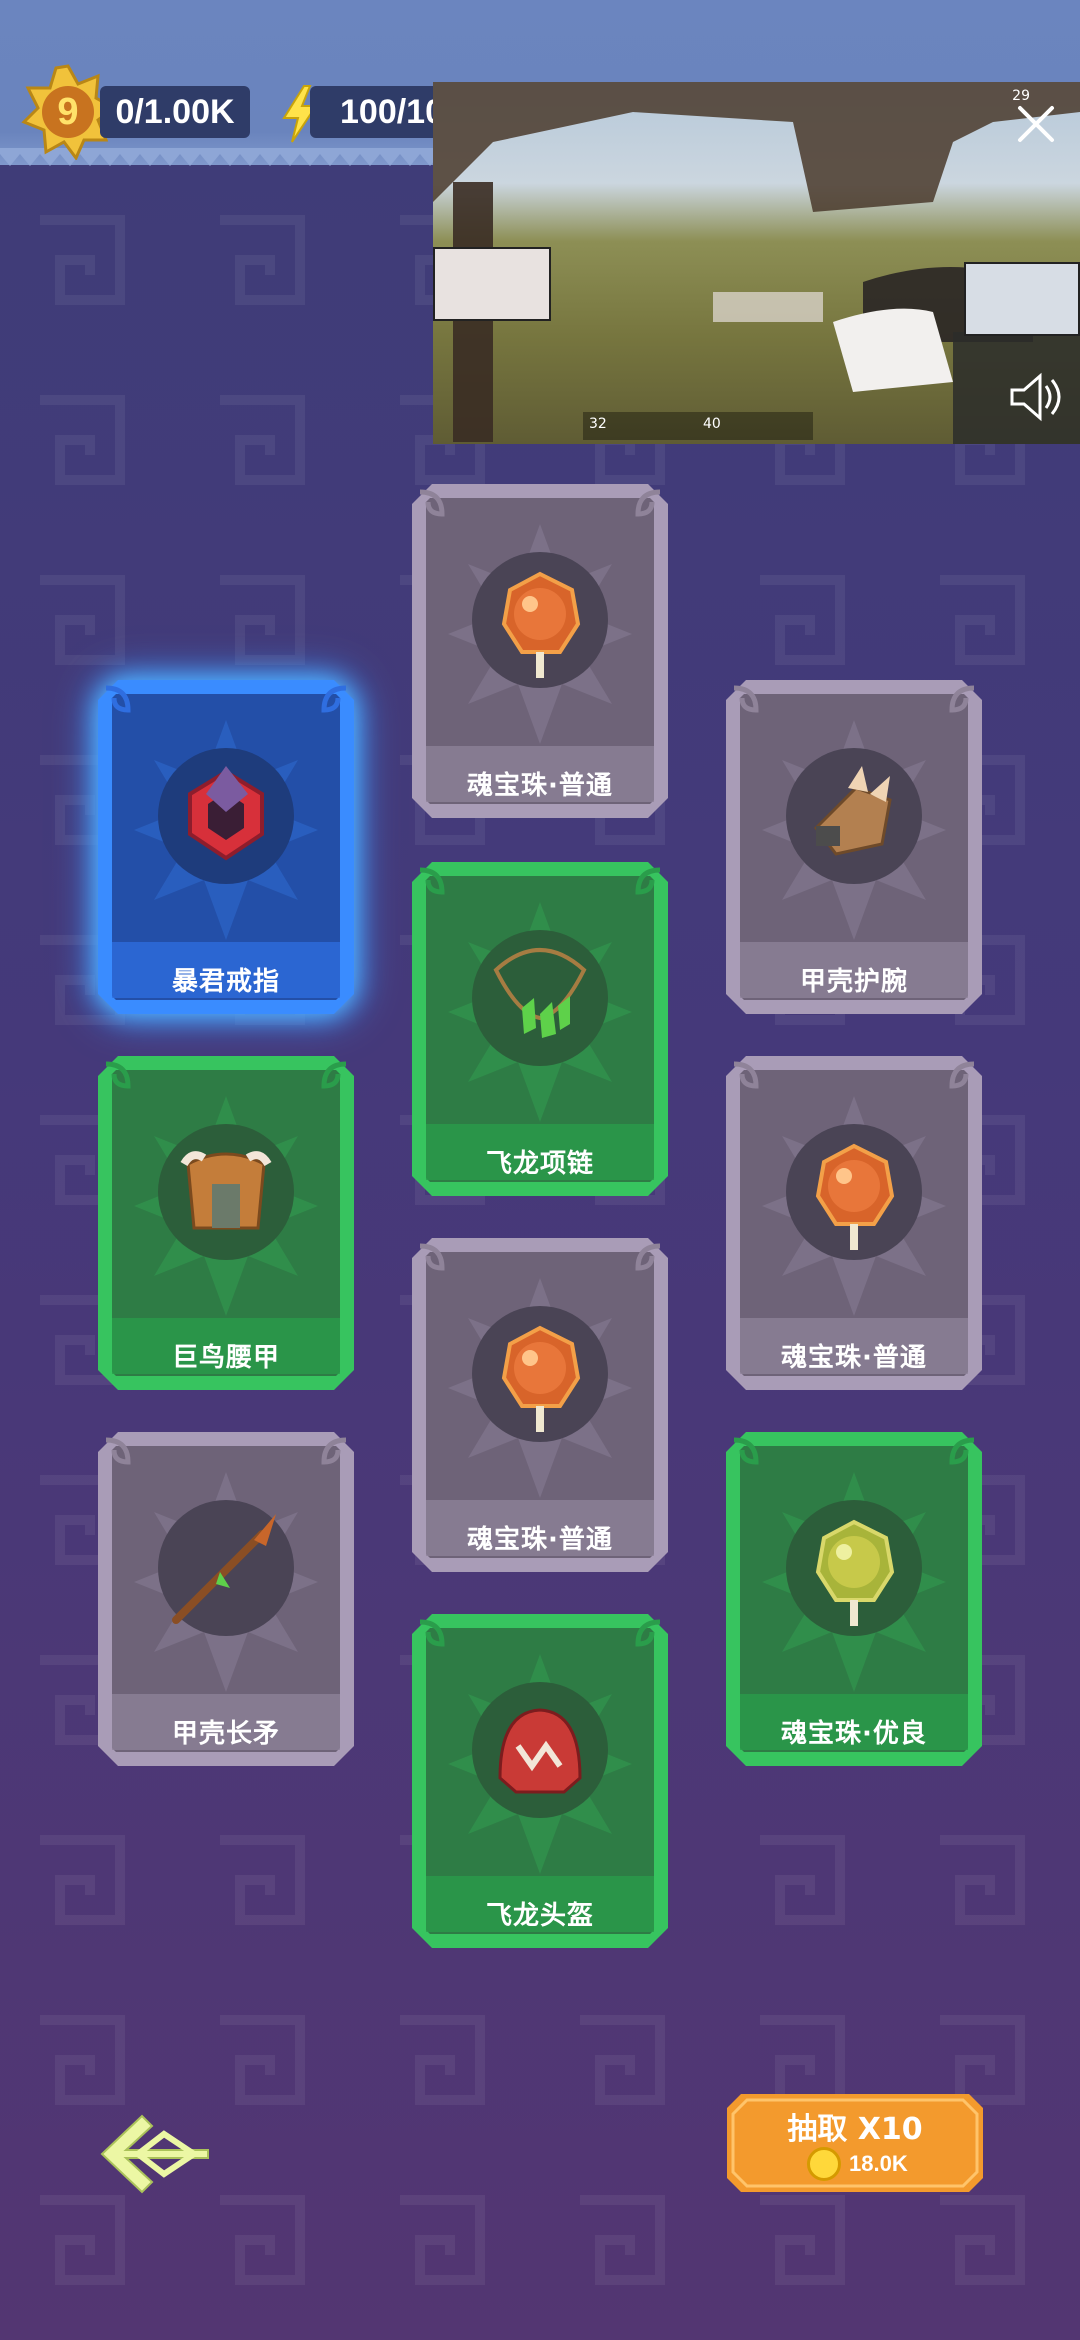 Image resolution: width=1080 pixels, height=2340 pixels. Describe the element at coordinates (853, 811) in the screenshot. I see `bracer-icon` at that location.